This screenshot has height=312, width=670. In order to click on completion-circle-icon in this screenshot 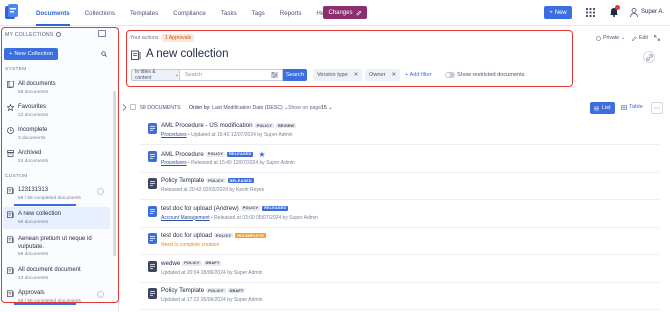, I will do `click(100, 191)`.